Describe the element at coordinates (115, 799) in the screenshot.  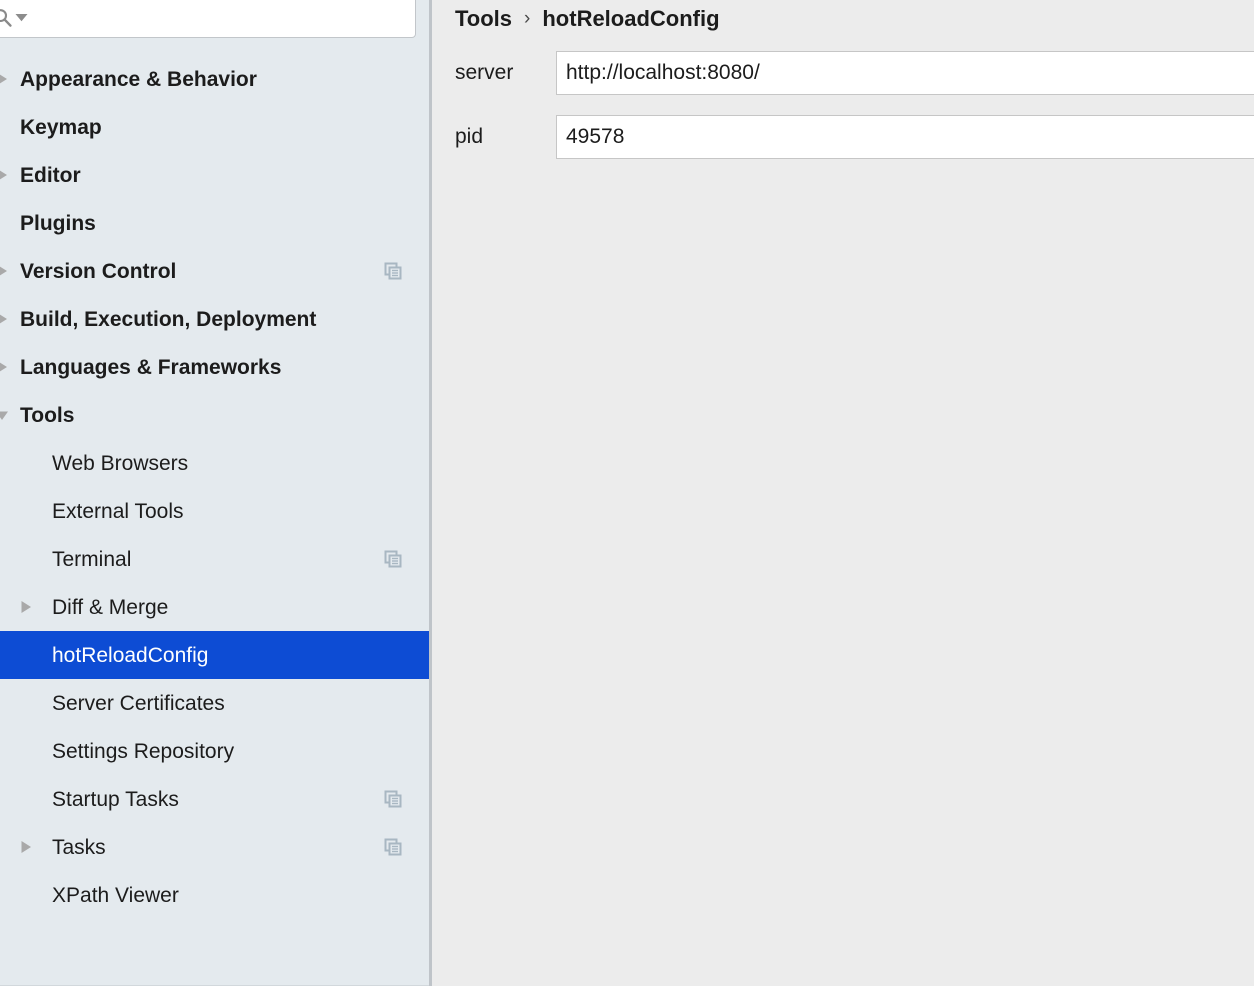
I see `sidebar-item-label: Startup Tasks` at that location.